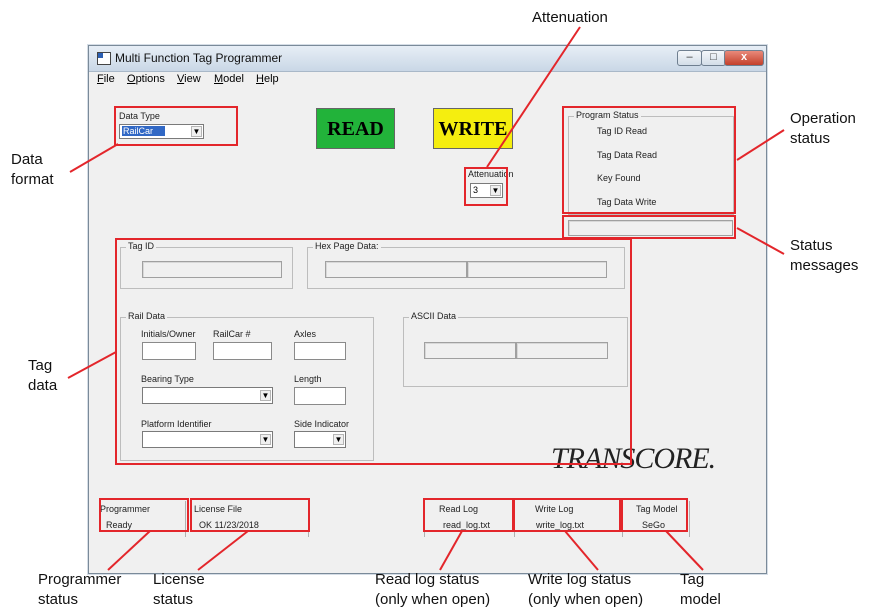  What do you see at coordinates (32, 169) in the screenshot?
I see `callout-data-format: Data format` at bounding box center [32, 169].